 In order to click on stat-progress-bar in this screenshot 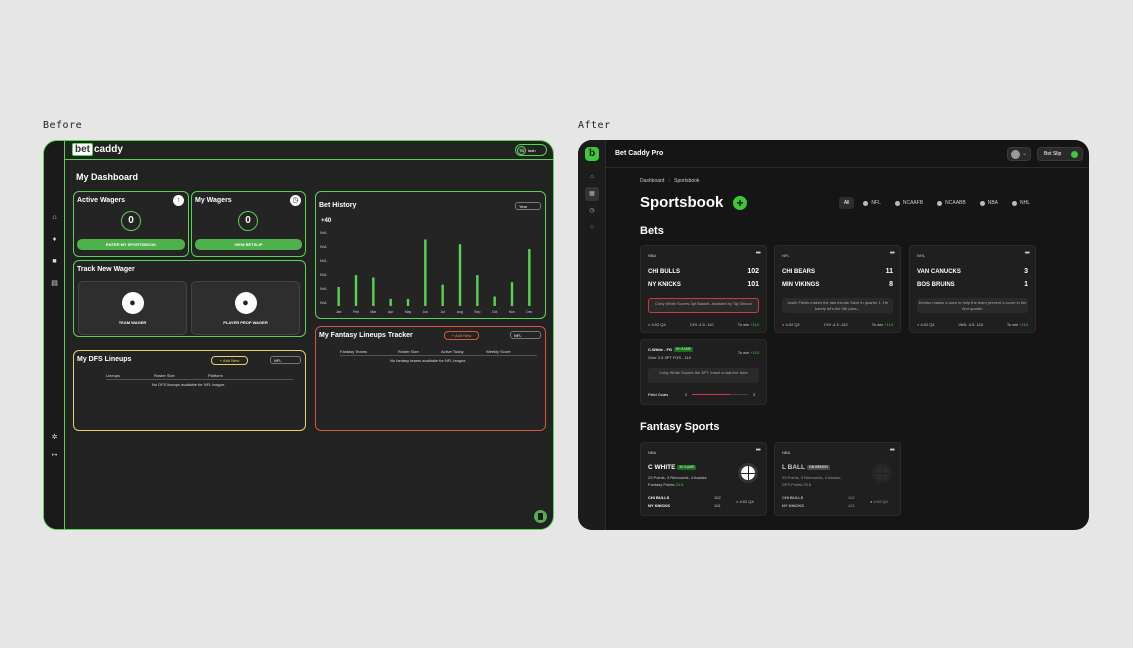, I will do `click(720, 394)`.